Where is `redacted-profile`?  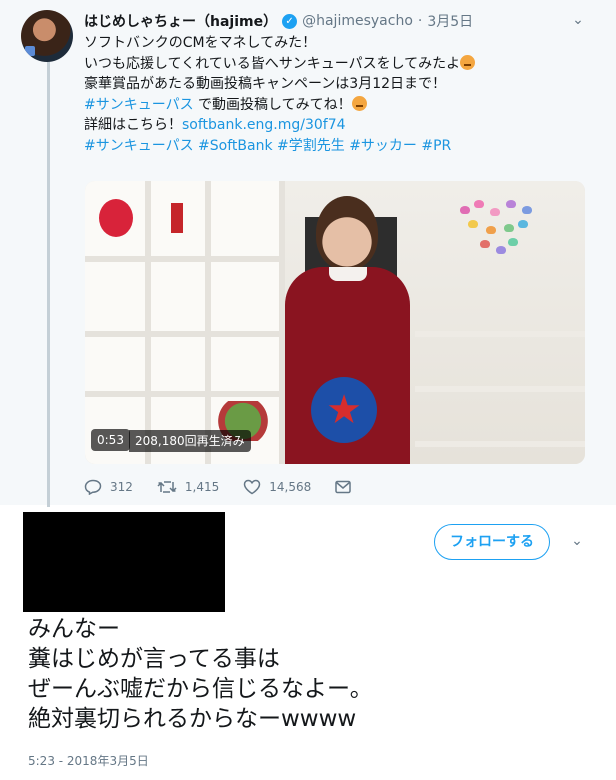
redacted-profile is located at coordinates (124, 562).